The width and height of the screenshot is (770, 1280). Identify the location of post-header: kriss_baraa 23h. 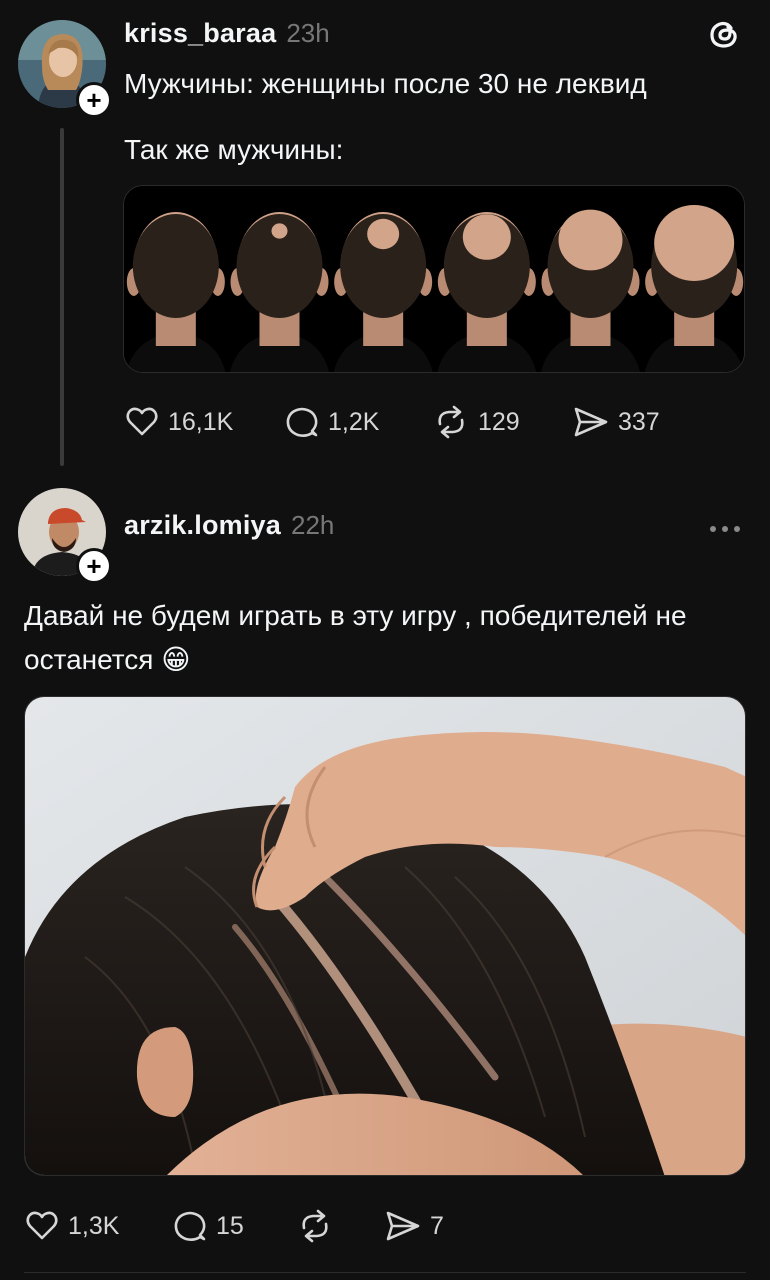
(227, 33).